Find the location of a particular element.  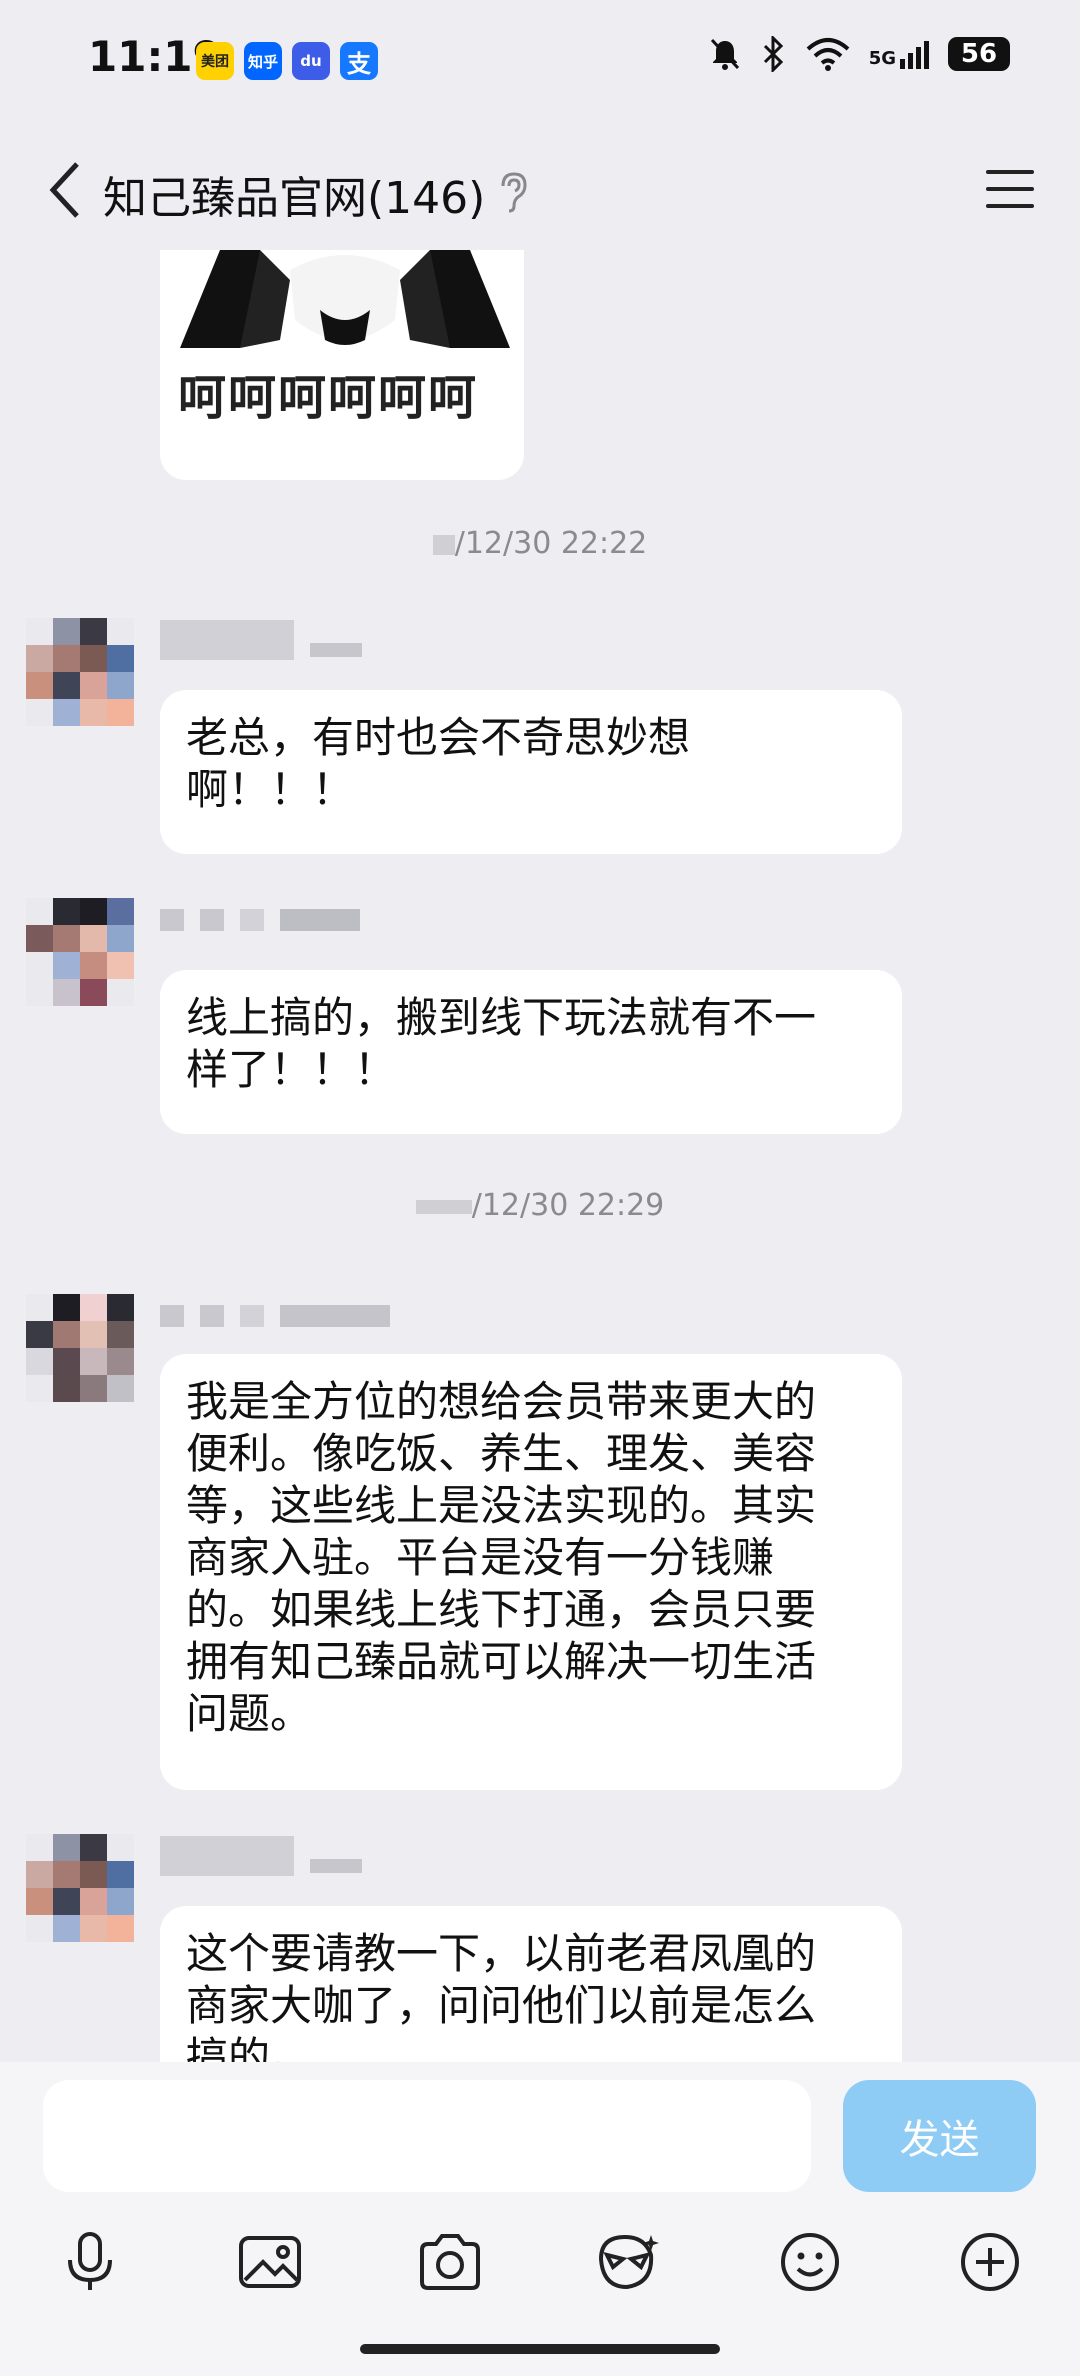

voice-button is located at coordinates (90, 2262).